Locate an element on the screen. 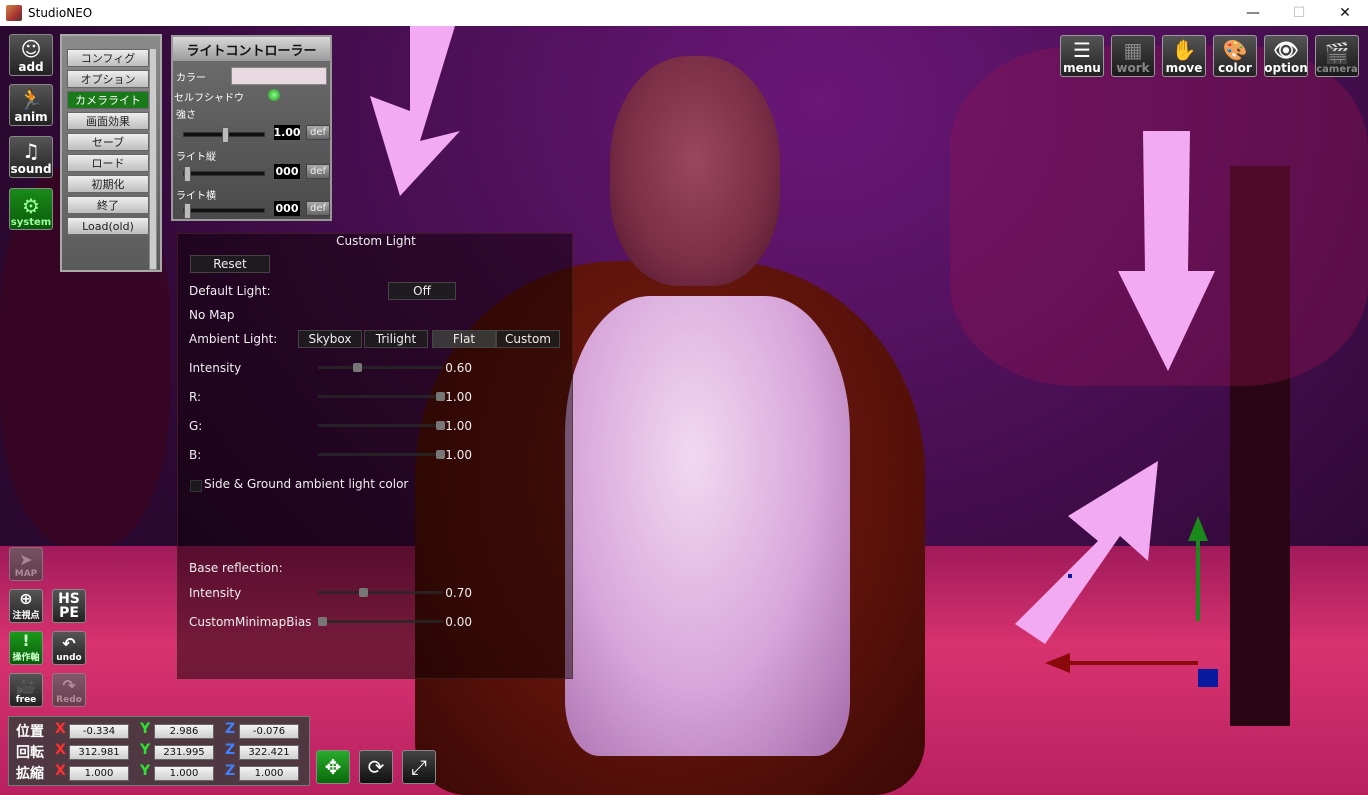 Image resolution: width=1368 pixels, height=795 pixels. system-menu-item: 初期化 is located at coordinates (108, 184).